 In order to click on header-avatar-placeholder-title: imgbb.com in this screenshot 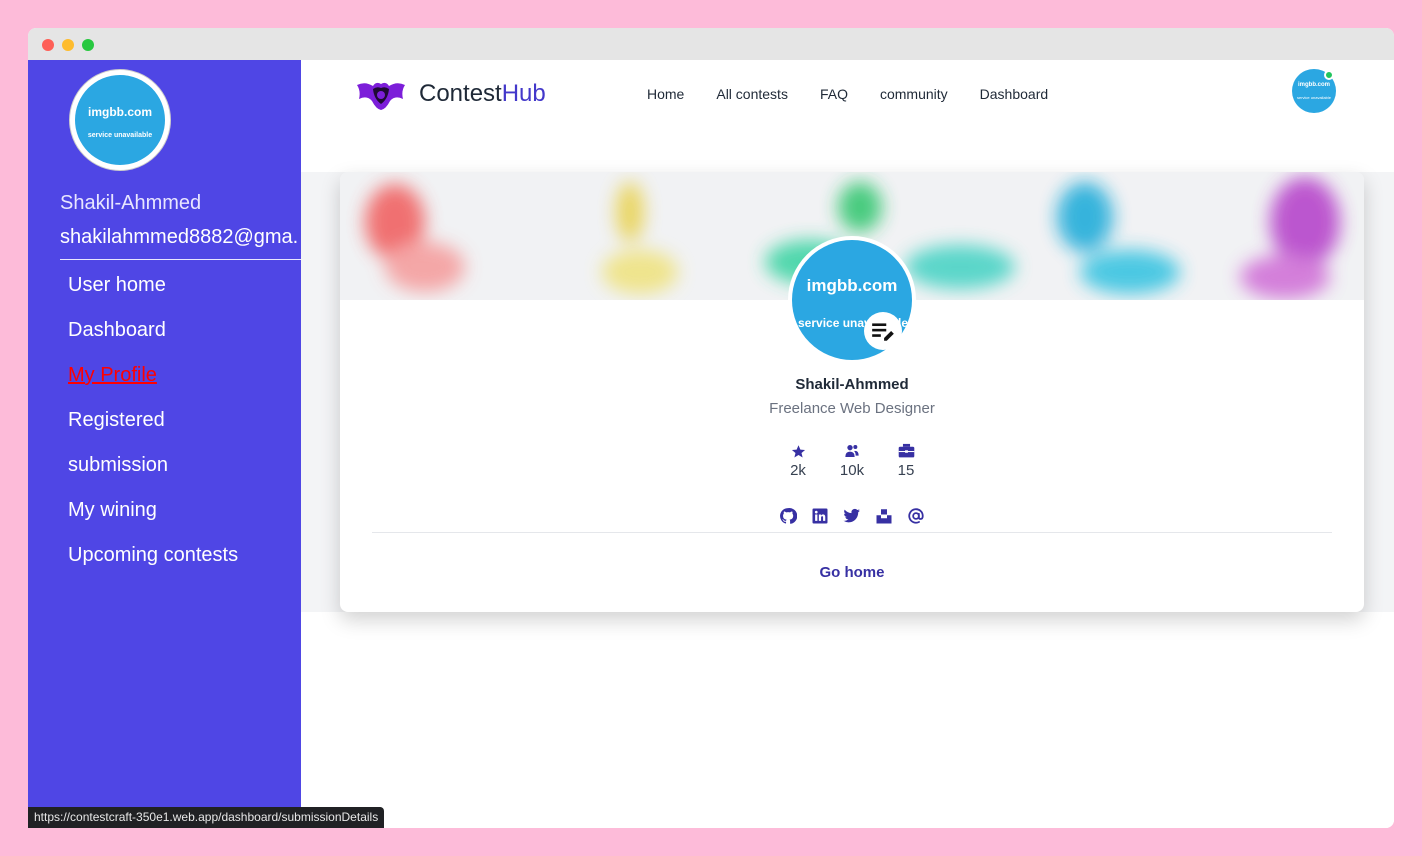, I will do `click(1313, 85)`.